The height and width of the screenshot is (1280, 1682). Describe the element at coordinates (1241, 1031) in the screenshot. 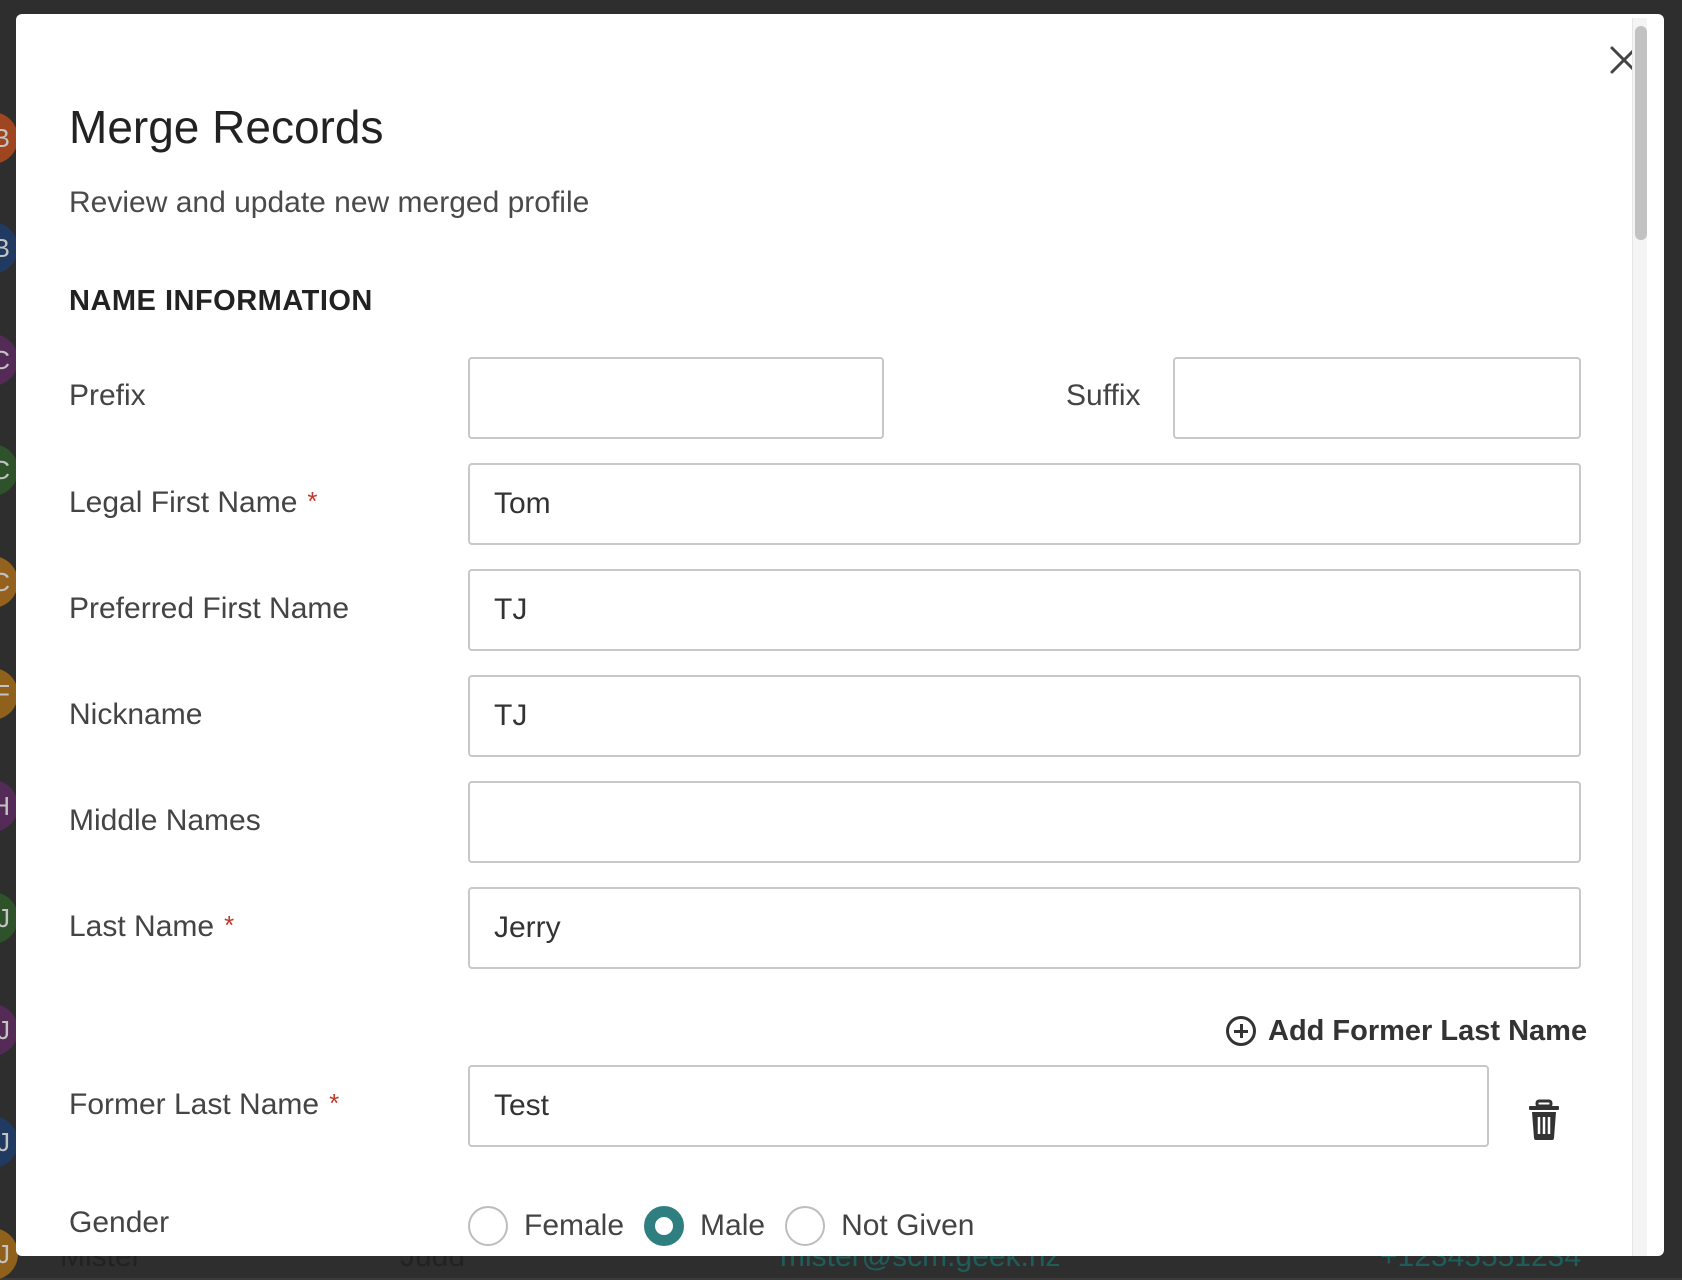

I see `plus-circle-icon` at that location.